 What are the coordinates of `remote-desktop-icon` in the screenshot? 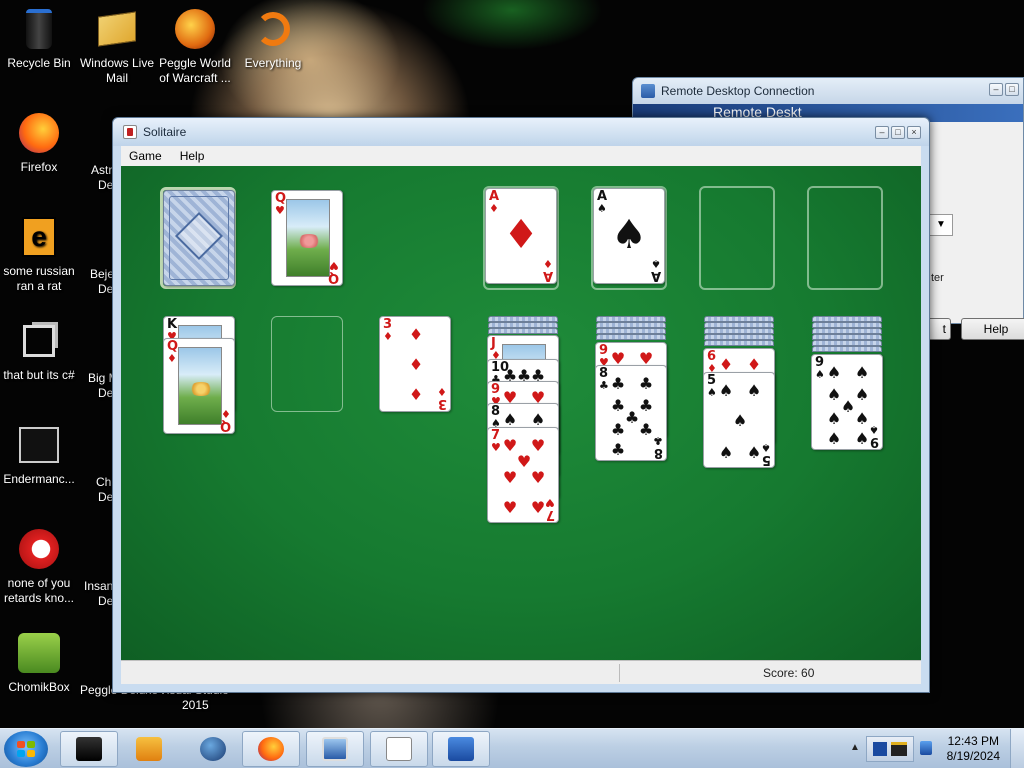 It's located at (335, 749).